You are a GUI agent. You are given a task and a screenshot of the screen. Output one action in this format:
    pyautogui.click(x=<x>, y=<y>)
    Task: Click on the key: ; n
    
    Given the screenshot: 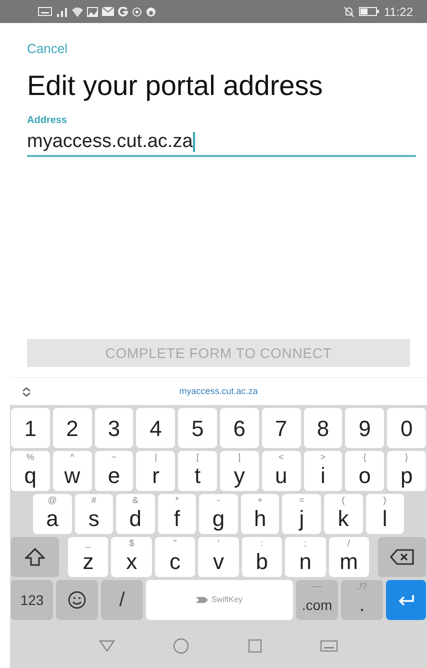 What is the action you would take?
    pyautogui.click(x=305, y=557)
    